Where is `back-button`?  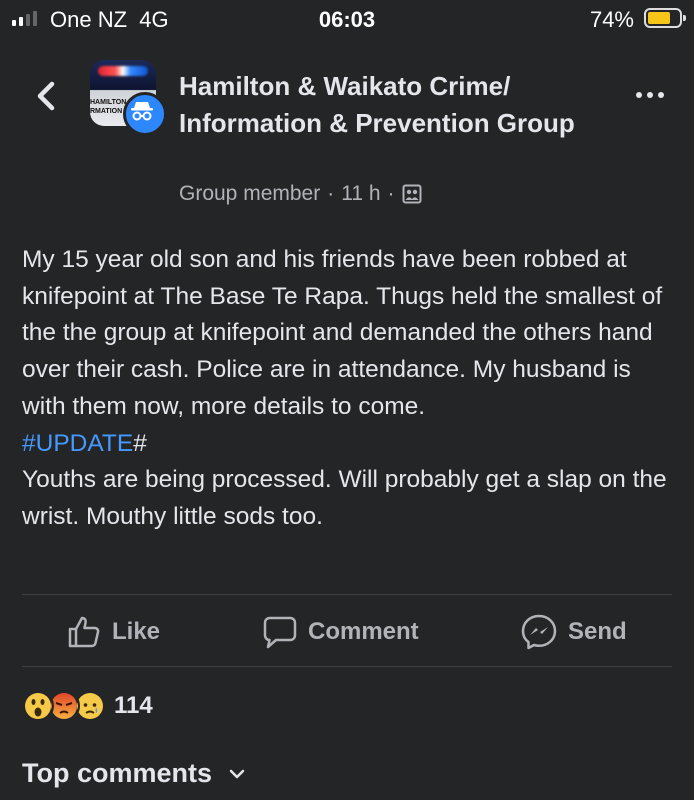
back-button is located at coordinates (48, 96).